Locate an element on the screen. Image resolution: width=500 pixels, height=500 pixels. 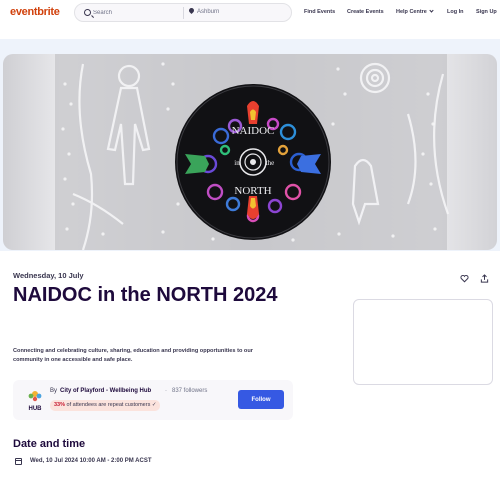
repeat-customers-badge: 33% of attendees are repeat customers ✓ is located at coordinates (105, 405).